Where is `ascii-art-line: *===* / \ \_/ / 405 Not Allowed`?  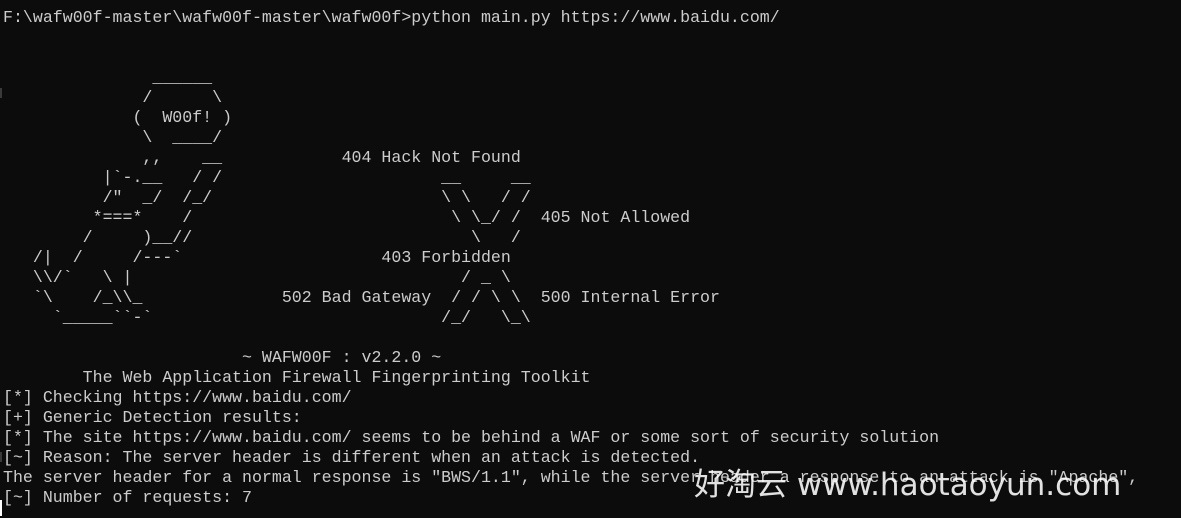
ascii-art-line: *===* / \ \_/ / 405 Not Allowed is located at coordinates (347, 217).